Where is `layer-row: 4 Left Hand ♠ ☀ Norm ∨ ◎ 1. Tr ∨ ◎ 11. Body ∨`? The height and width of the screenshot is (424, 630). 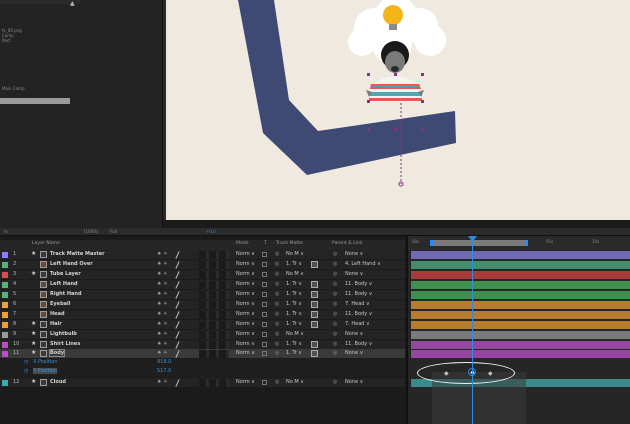 layer-row: 4 Left Hand ♠ ☀ Norm ∨ ◎ 1. Tr ∨ ◎ 11. Body ∨ is located at coordinates (202, 285).